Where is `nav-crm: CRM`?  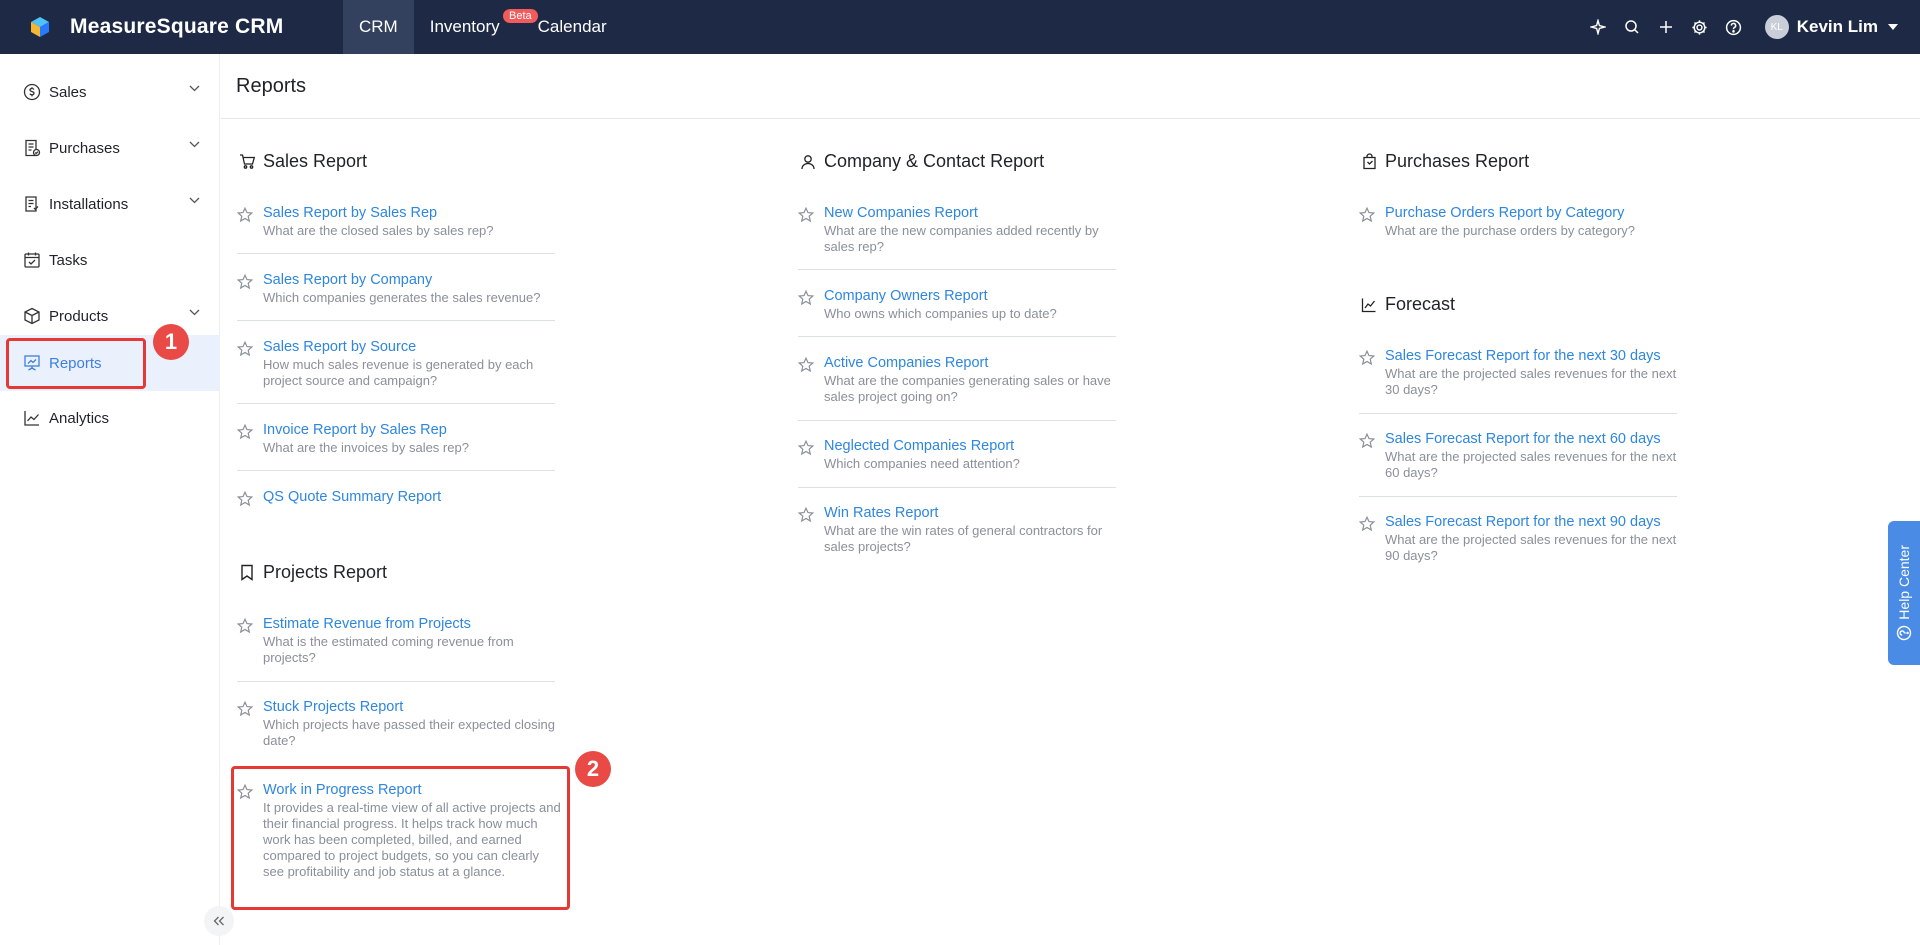 nav-crm: CRM is located at coordinates (378, 27).